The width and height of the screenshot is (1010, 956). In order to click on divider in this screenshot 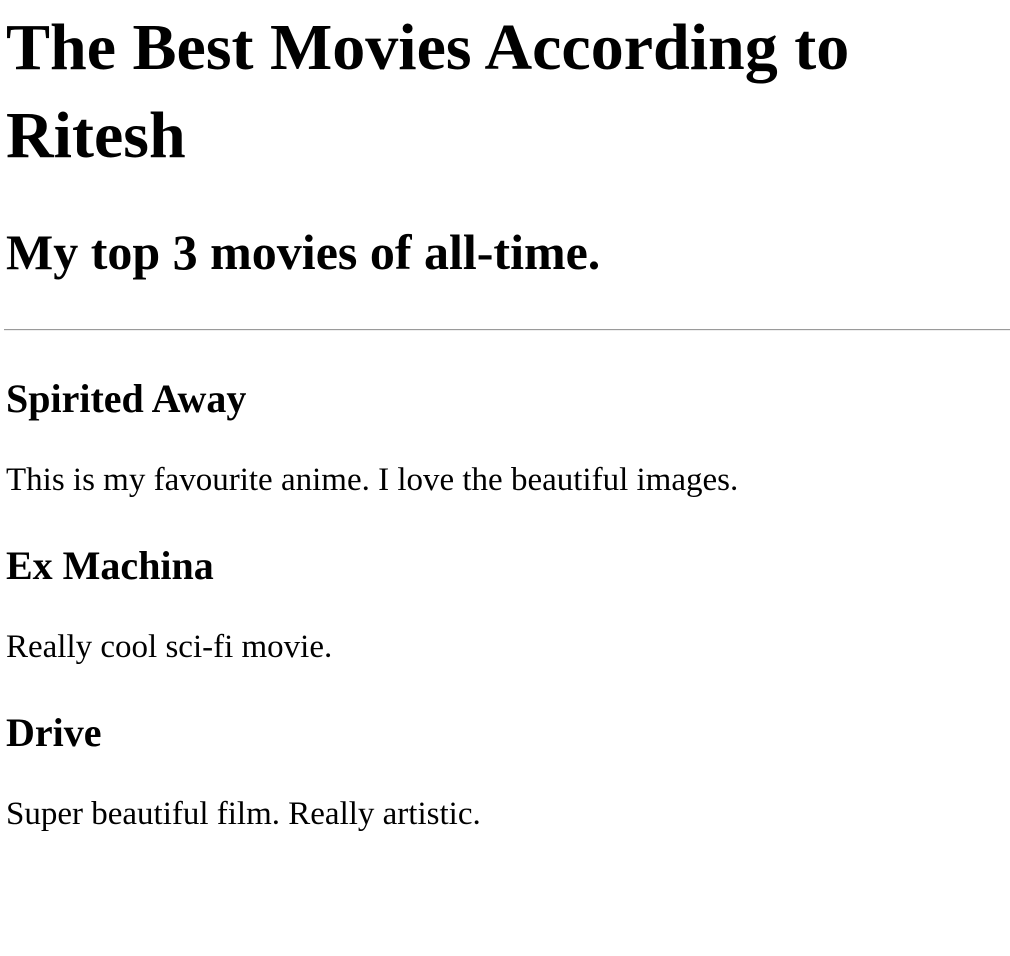, I will do `click(507, 330)`.